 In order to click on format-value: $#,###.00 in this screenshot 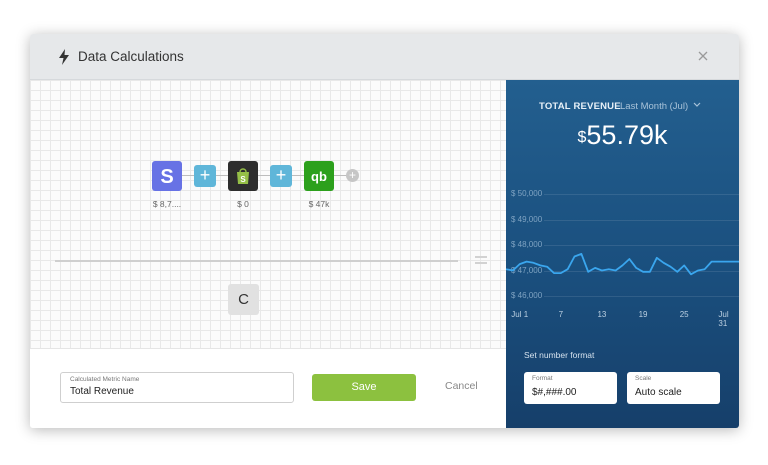, I will do `click(554, 392)`.